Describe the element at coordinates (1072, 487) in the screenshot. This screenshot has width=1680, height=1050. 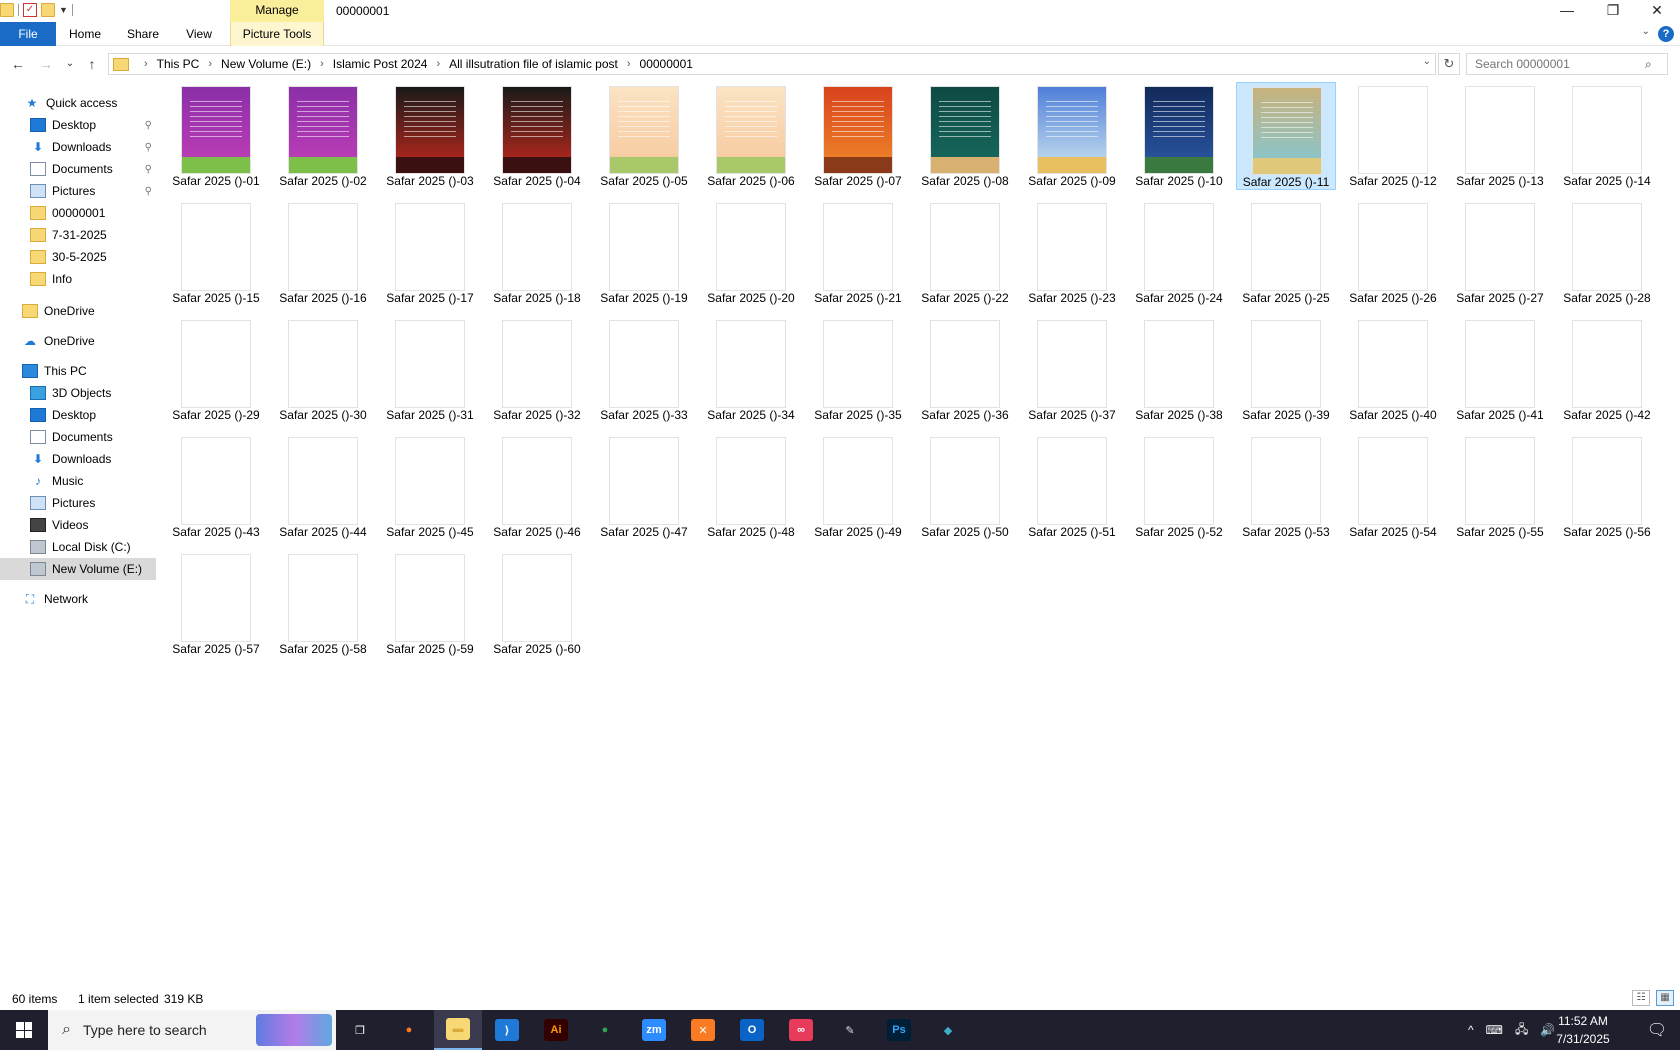
I see `file-item: Safar 2025 ()-51` at that location.